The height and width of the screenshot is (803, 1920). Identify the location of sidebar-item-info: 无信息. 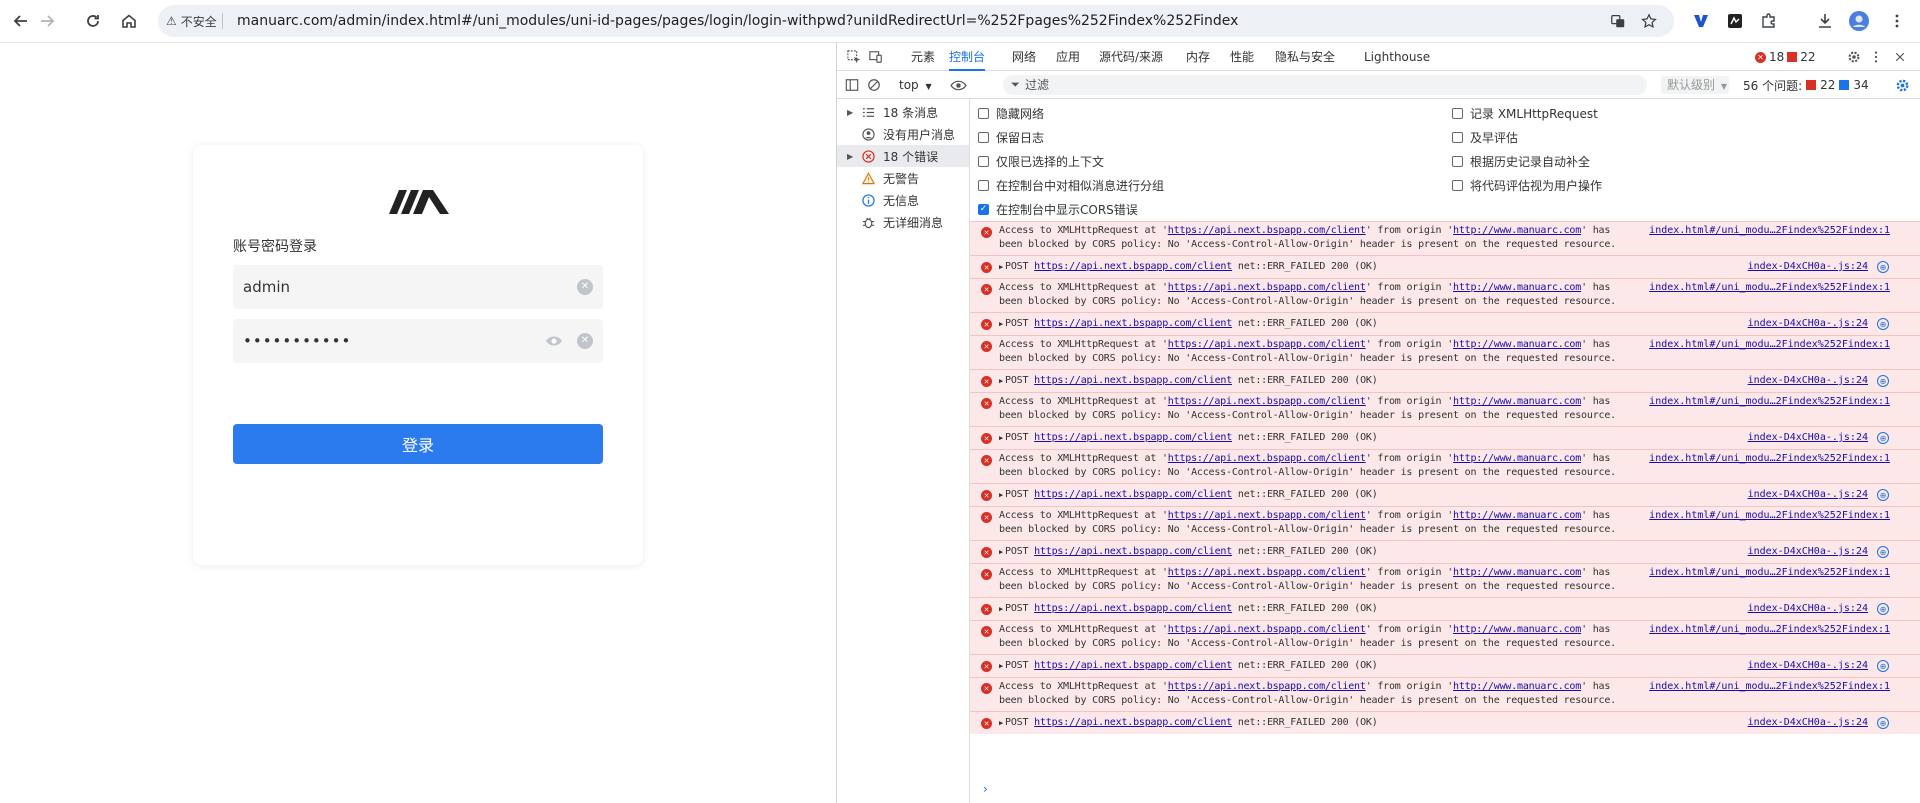
(903, 200).